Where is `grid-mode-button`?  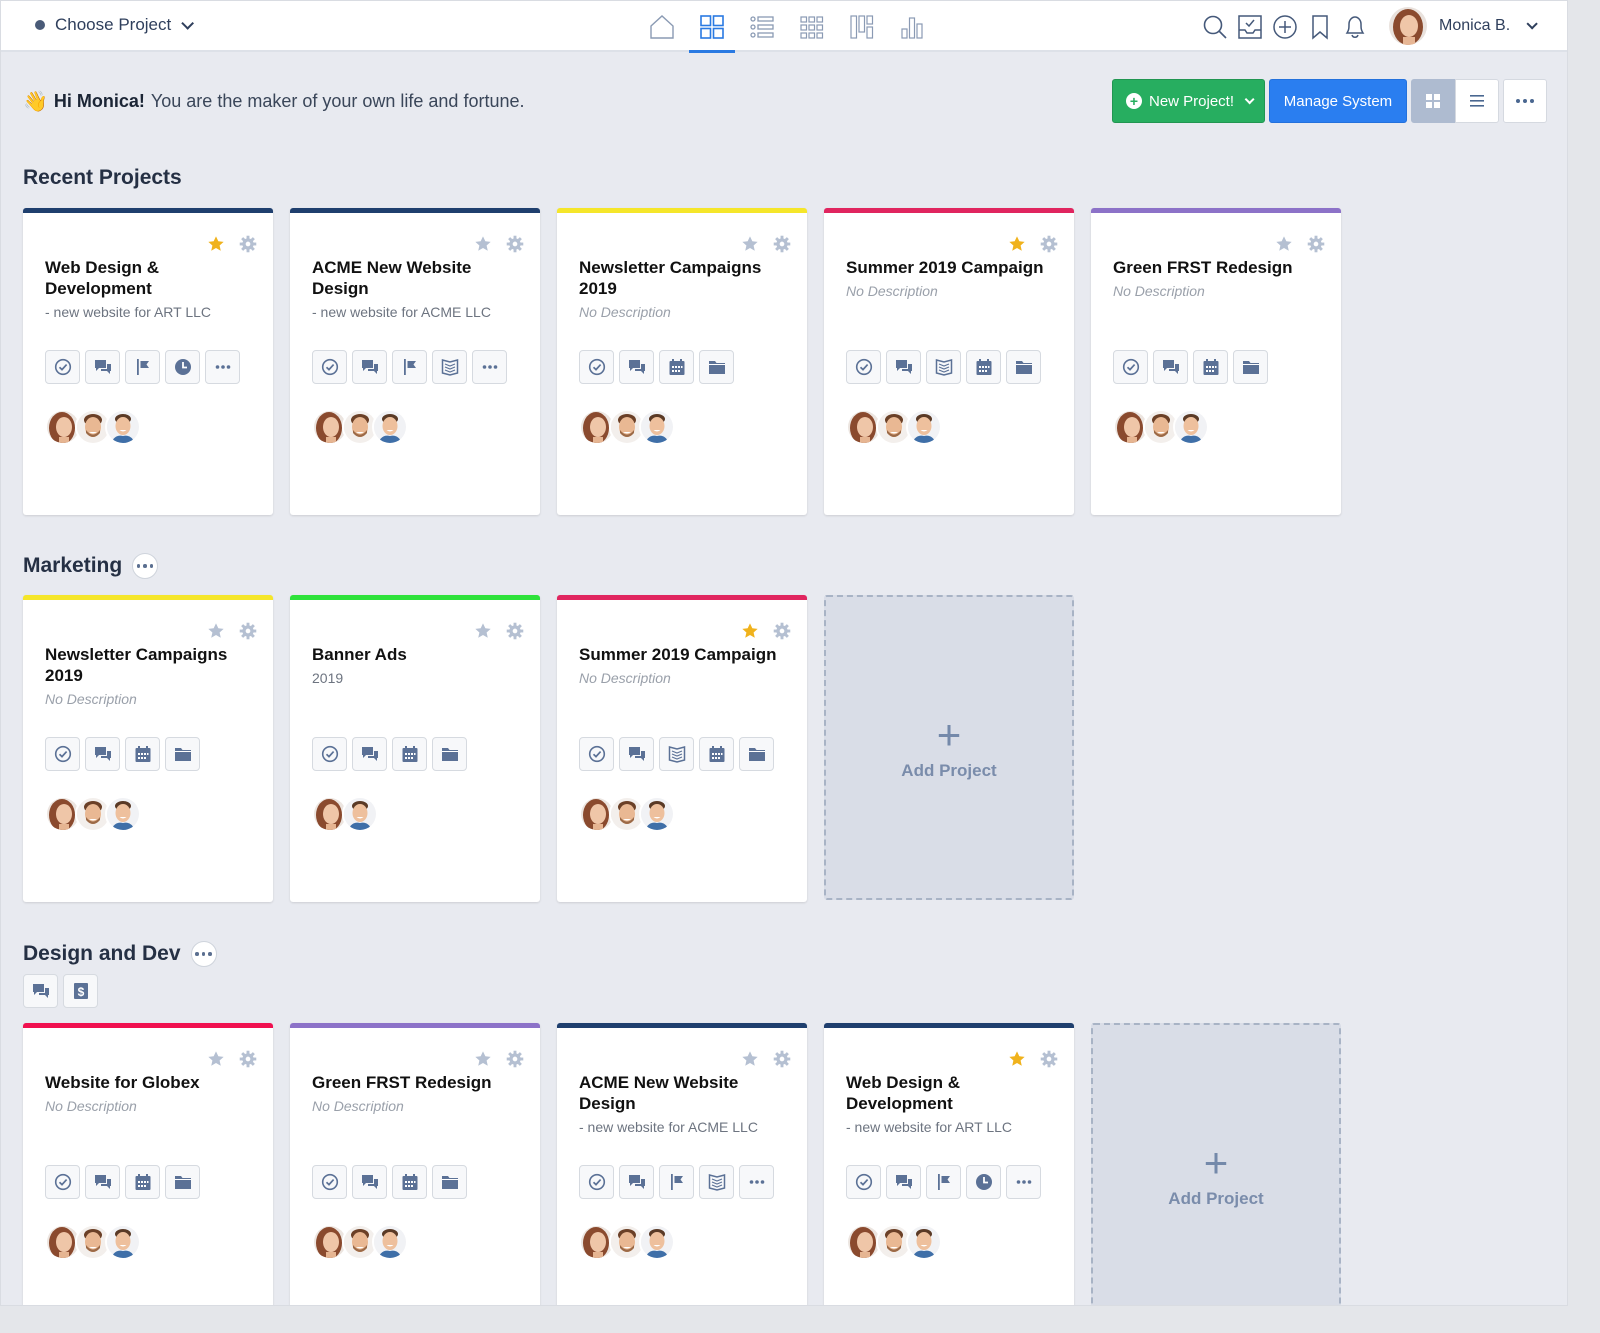 grid-mode-button is located at coordinates (1433, 101).